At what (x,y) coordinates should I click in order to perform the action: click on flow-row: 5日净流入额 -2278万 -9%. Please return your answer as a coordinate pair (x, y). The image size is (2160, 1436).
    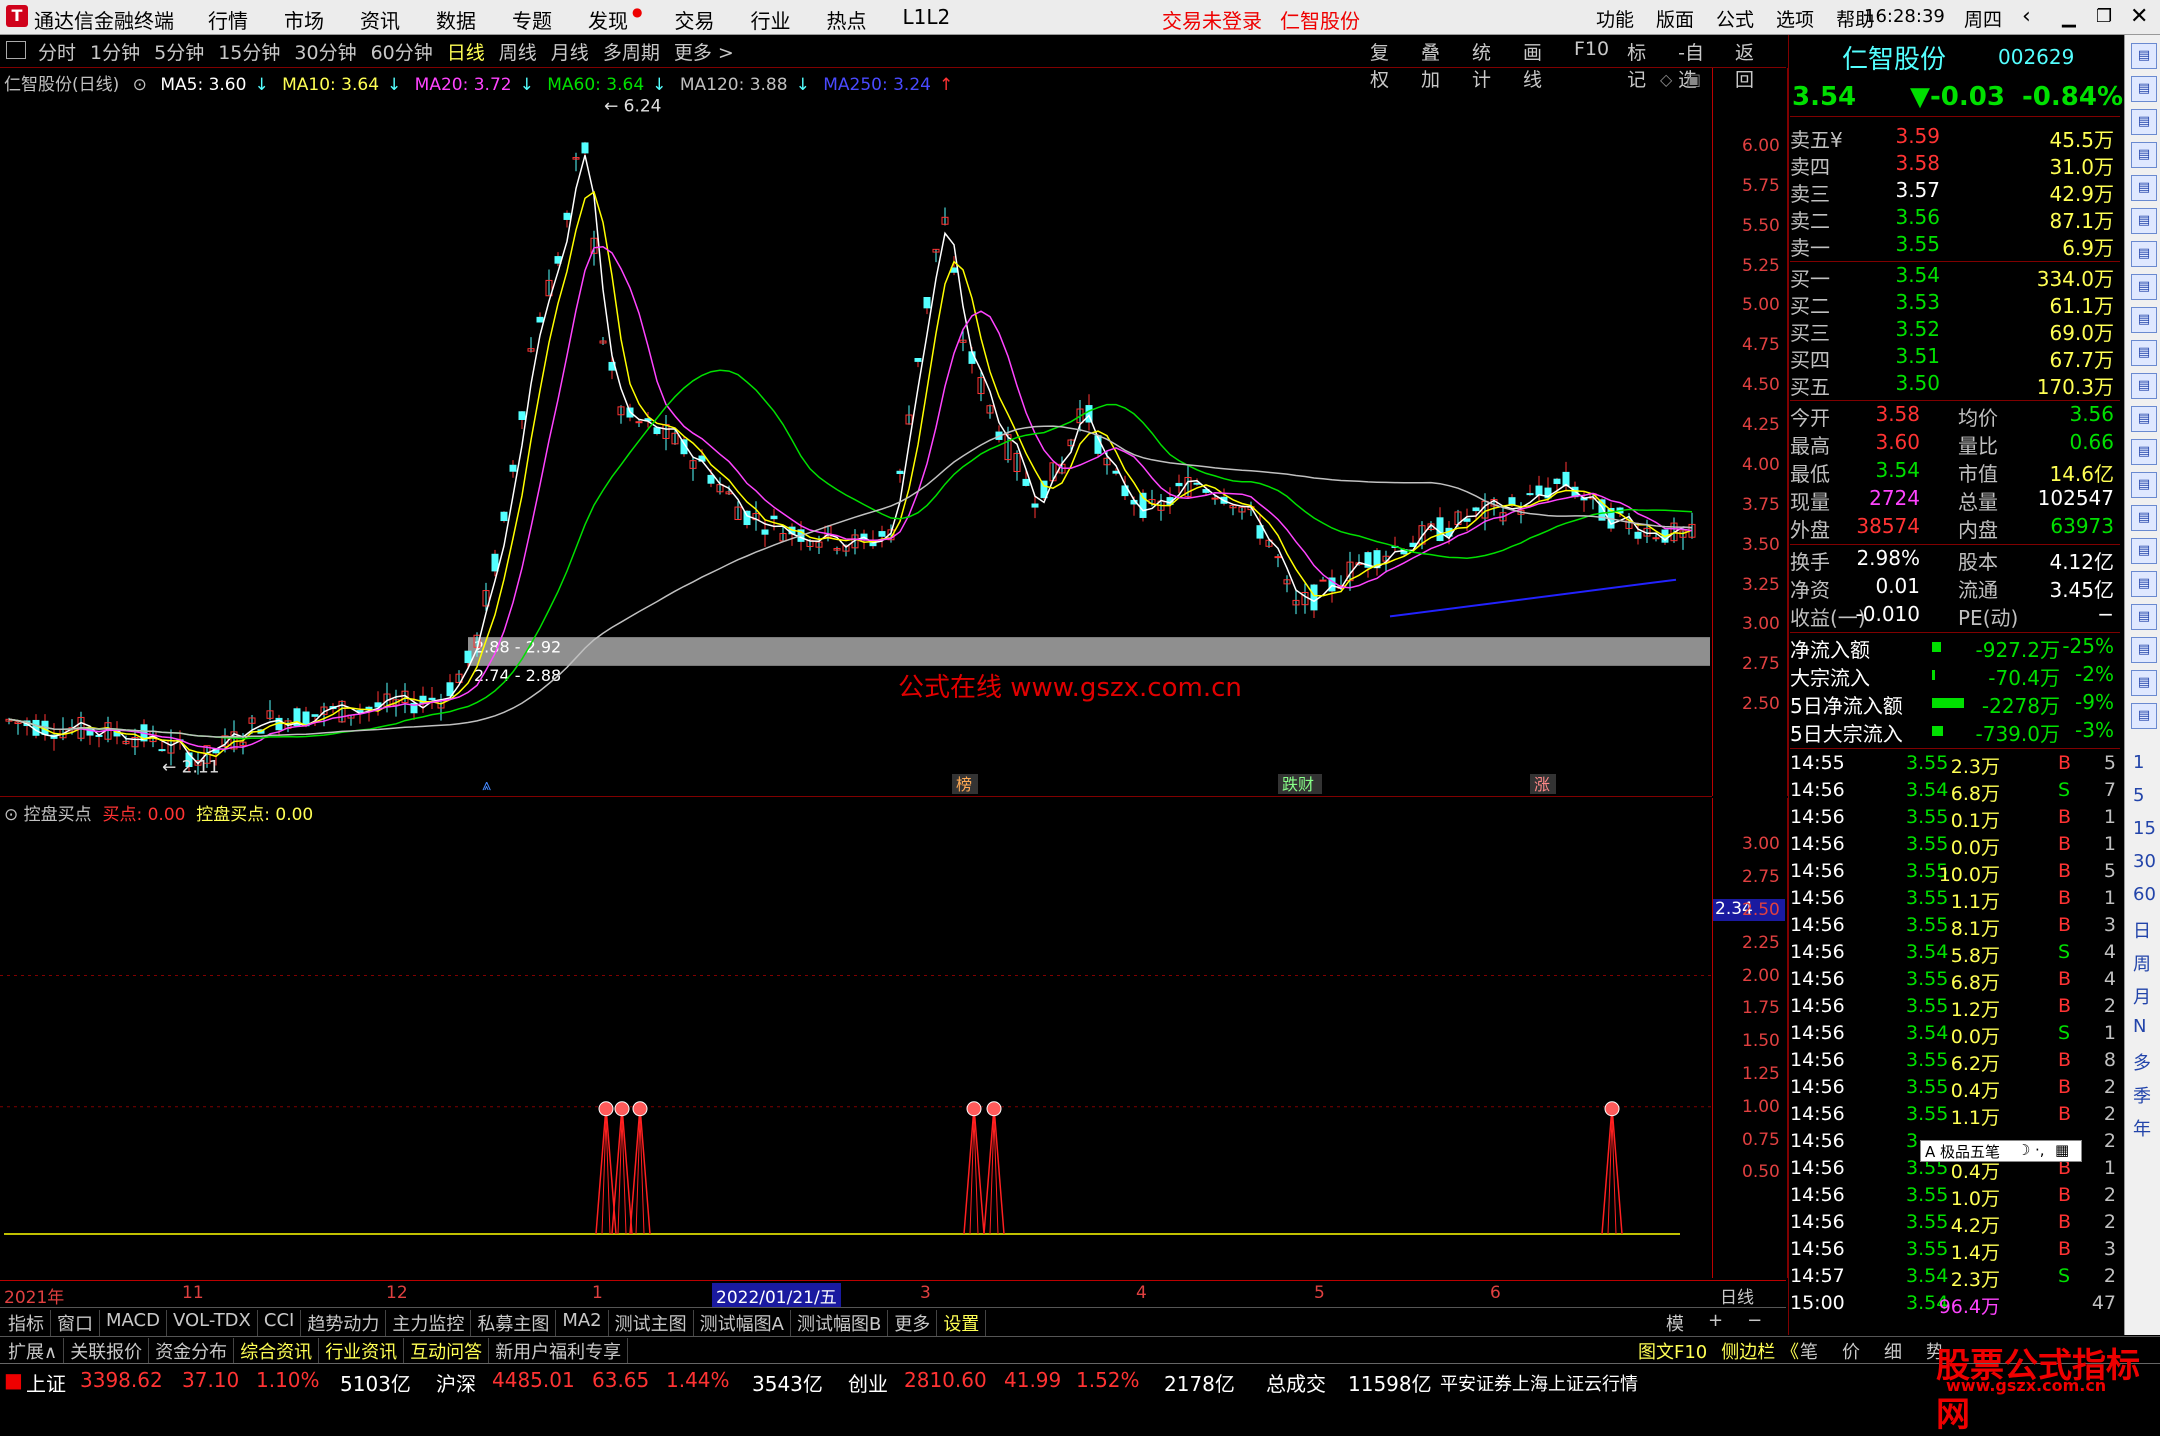
    Looking at the image, I should click on (1955, 704).